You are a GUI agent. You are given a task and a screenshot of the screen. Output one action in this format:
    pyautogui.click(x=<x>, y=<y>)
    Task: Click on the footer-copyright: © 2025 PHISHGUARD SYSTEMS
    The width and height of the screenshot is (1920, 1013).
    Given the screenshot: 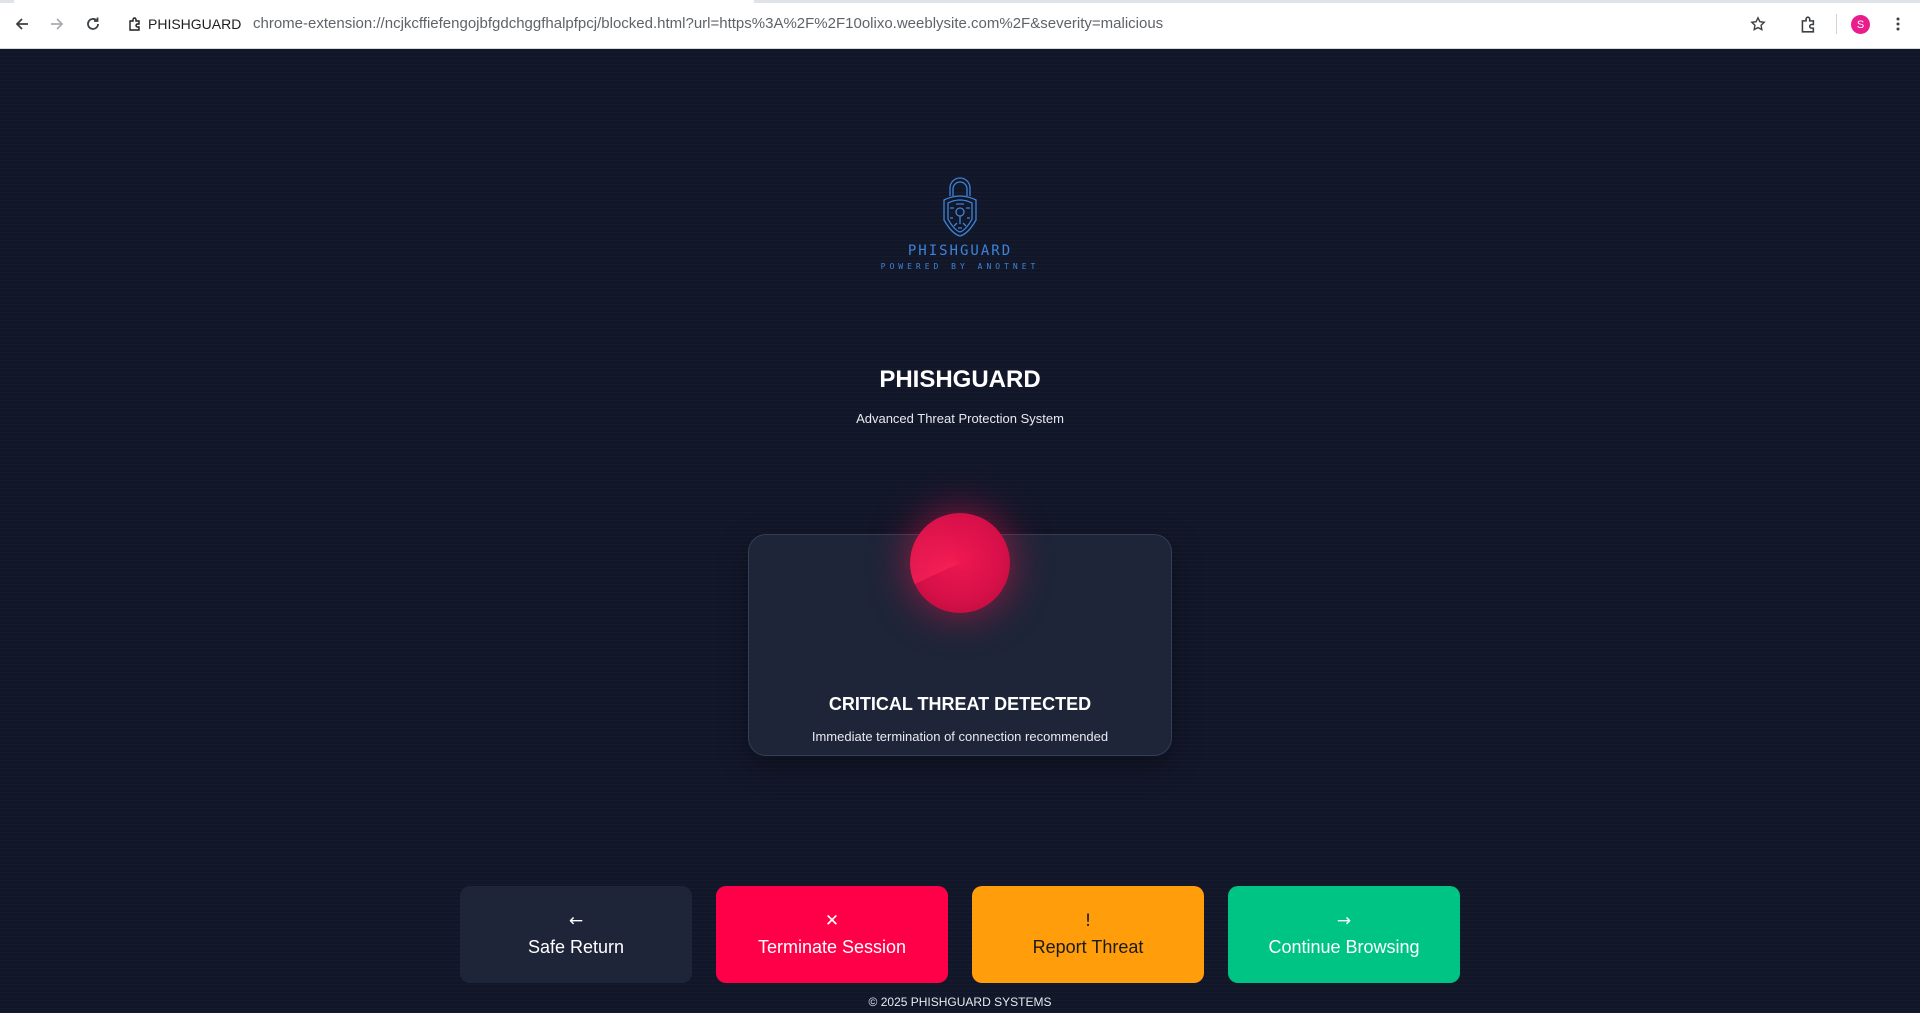 What is the action you would take?
    pyautogui.click(x=960, y=1002)
    